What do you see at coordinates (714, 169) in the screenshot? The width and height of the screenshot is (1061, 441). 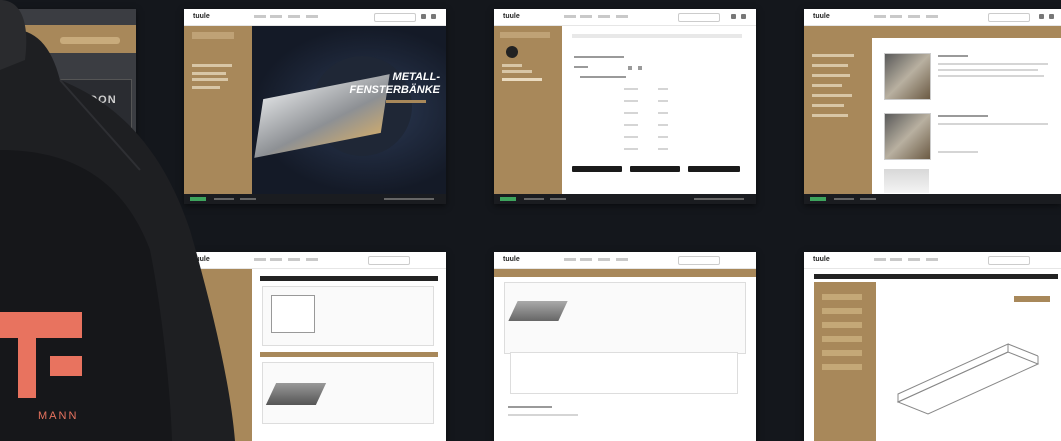 I see `add-to-cart-button` at bounding box center [714, 169].